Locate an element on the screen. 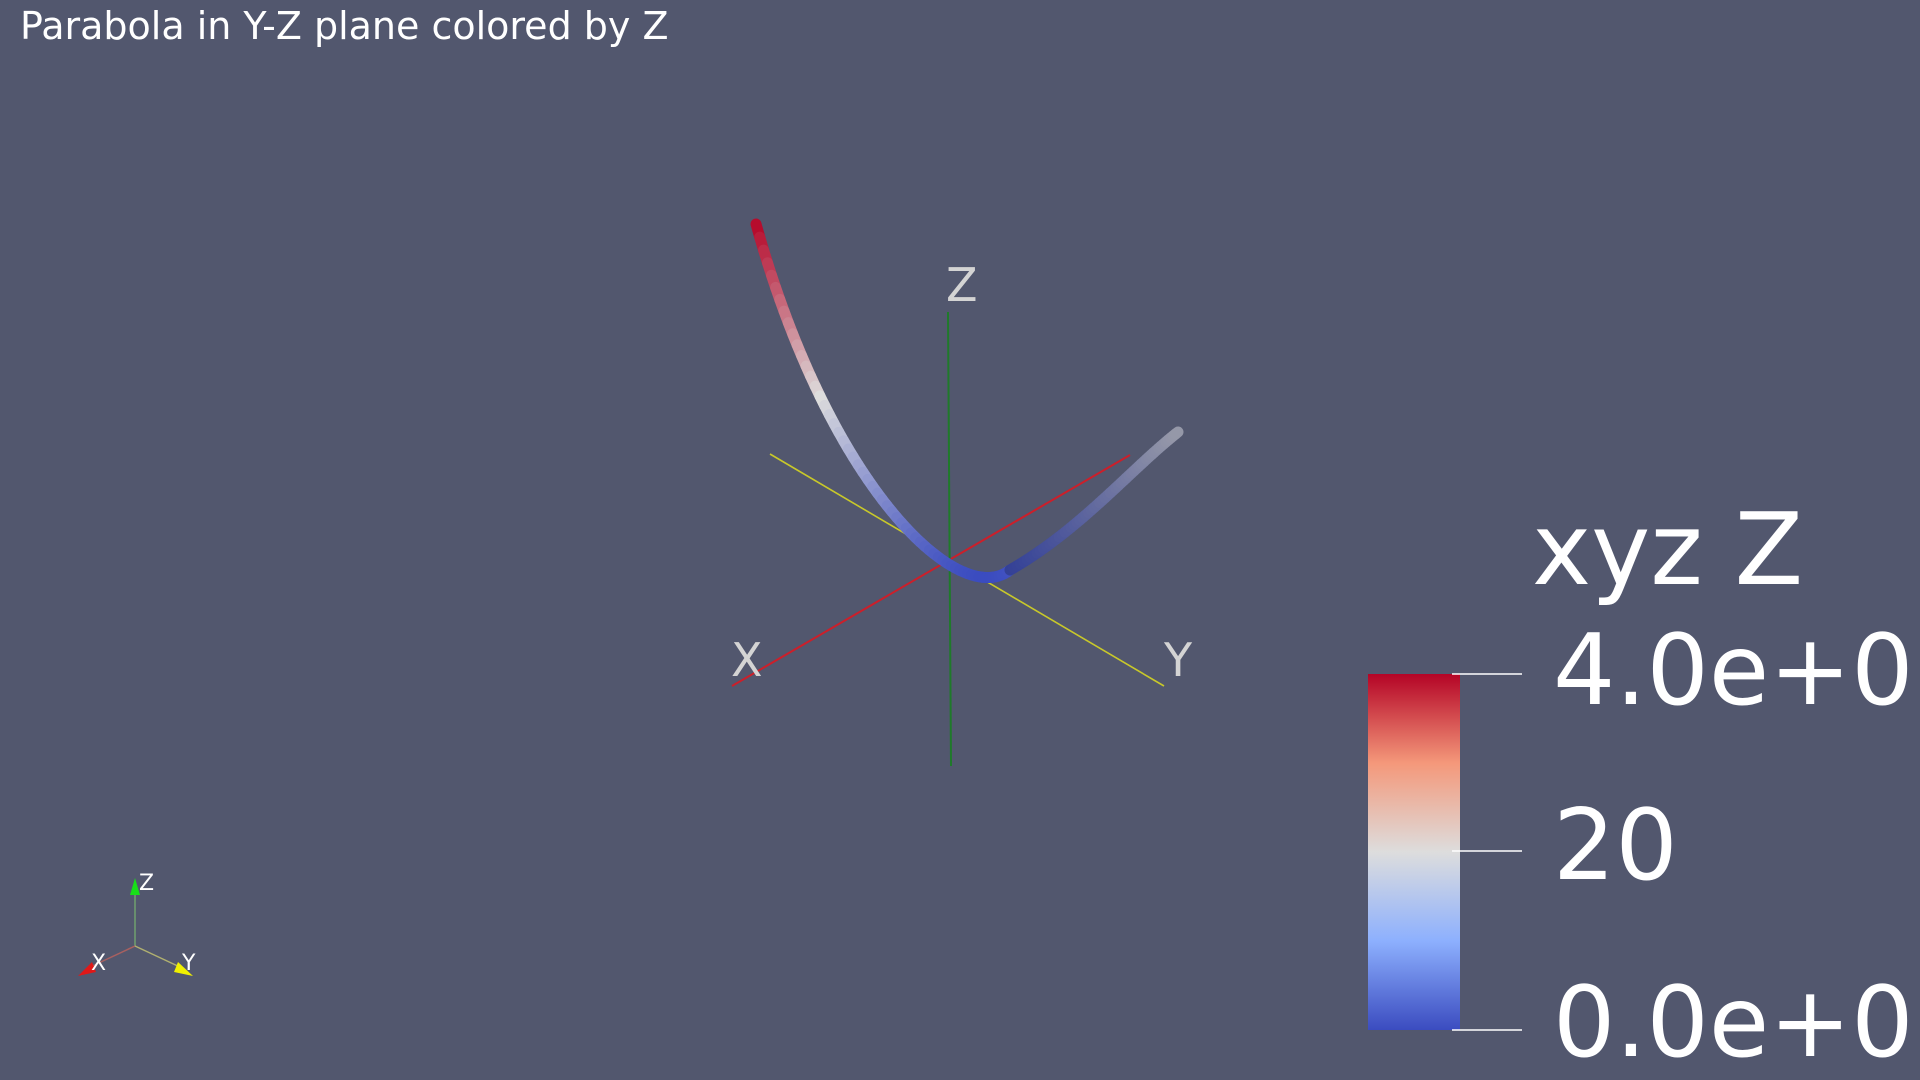  orientation-y-label: Y is located at coordinates (189, 963).